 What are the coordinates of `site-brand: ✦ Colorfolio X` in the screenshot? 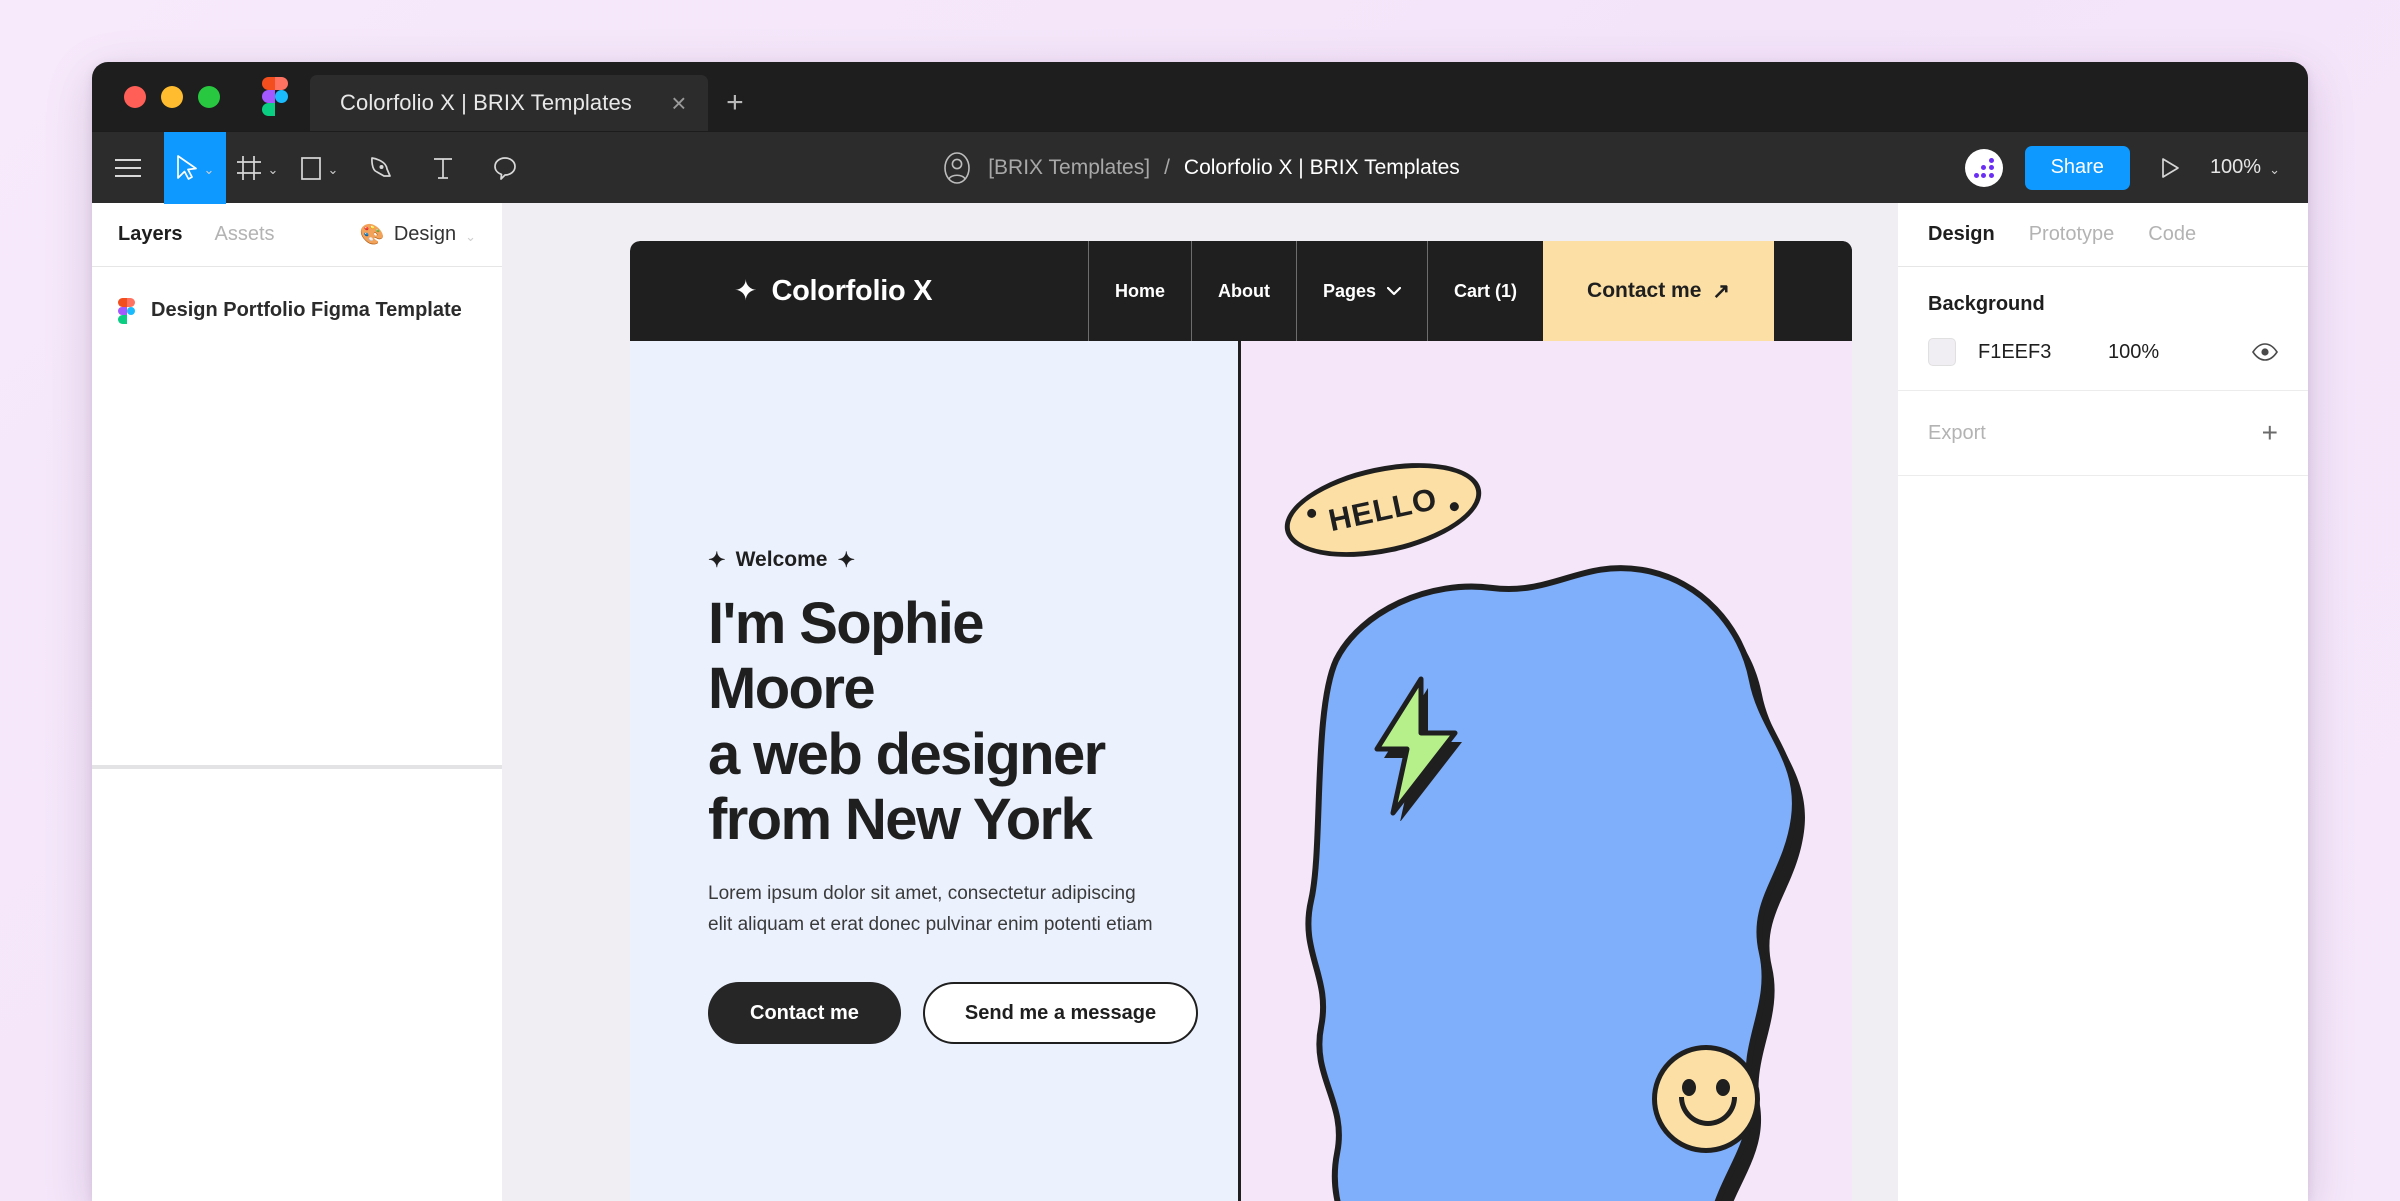 It's located at (859, 291).